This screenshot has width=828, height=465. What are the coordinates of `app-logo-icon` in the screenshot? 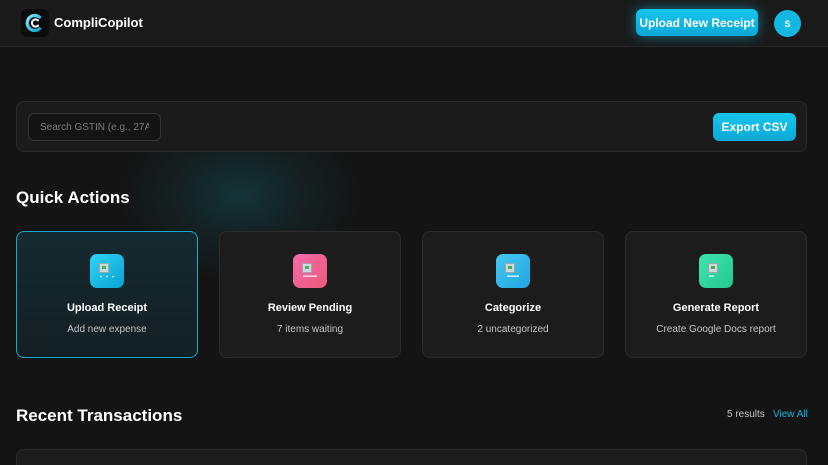 It's located at (35, 23).